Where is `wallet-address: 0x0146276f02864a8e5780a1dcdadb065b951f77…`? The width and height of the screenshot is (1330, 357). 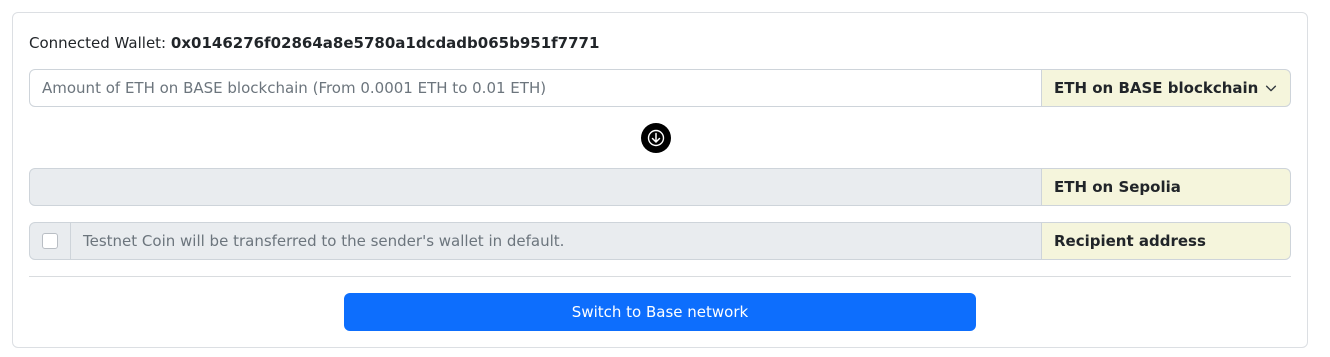 wallet-address: 0x0146276f02864a8e5780a1dcdadb065b951f77… is located at coordinates (385, 43).